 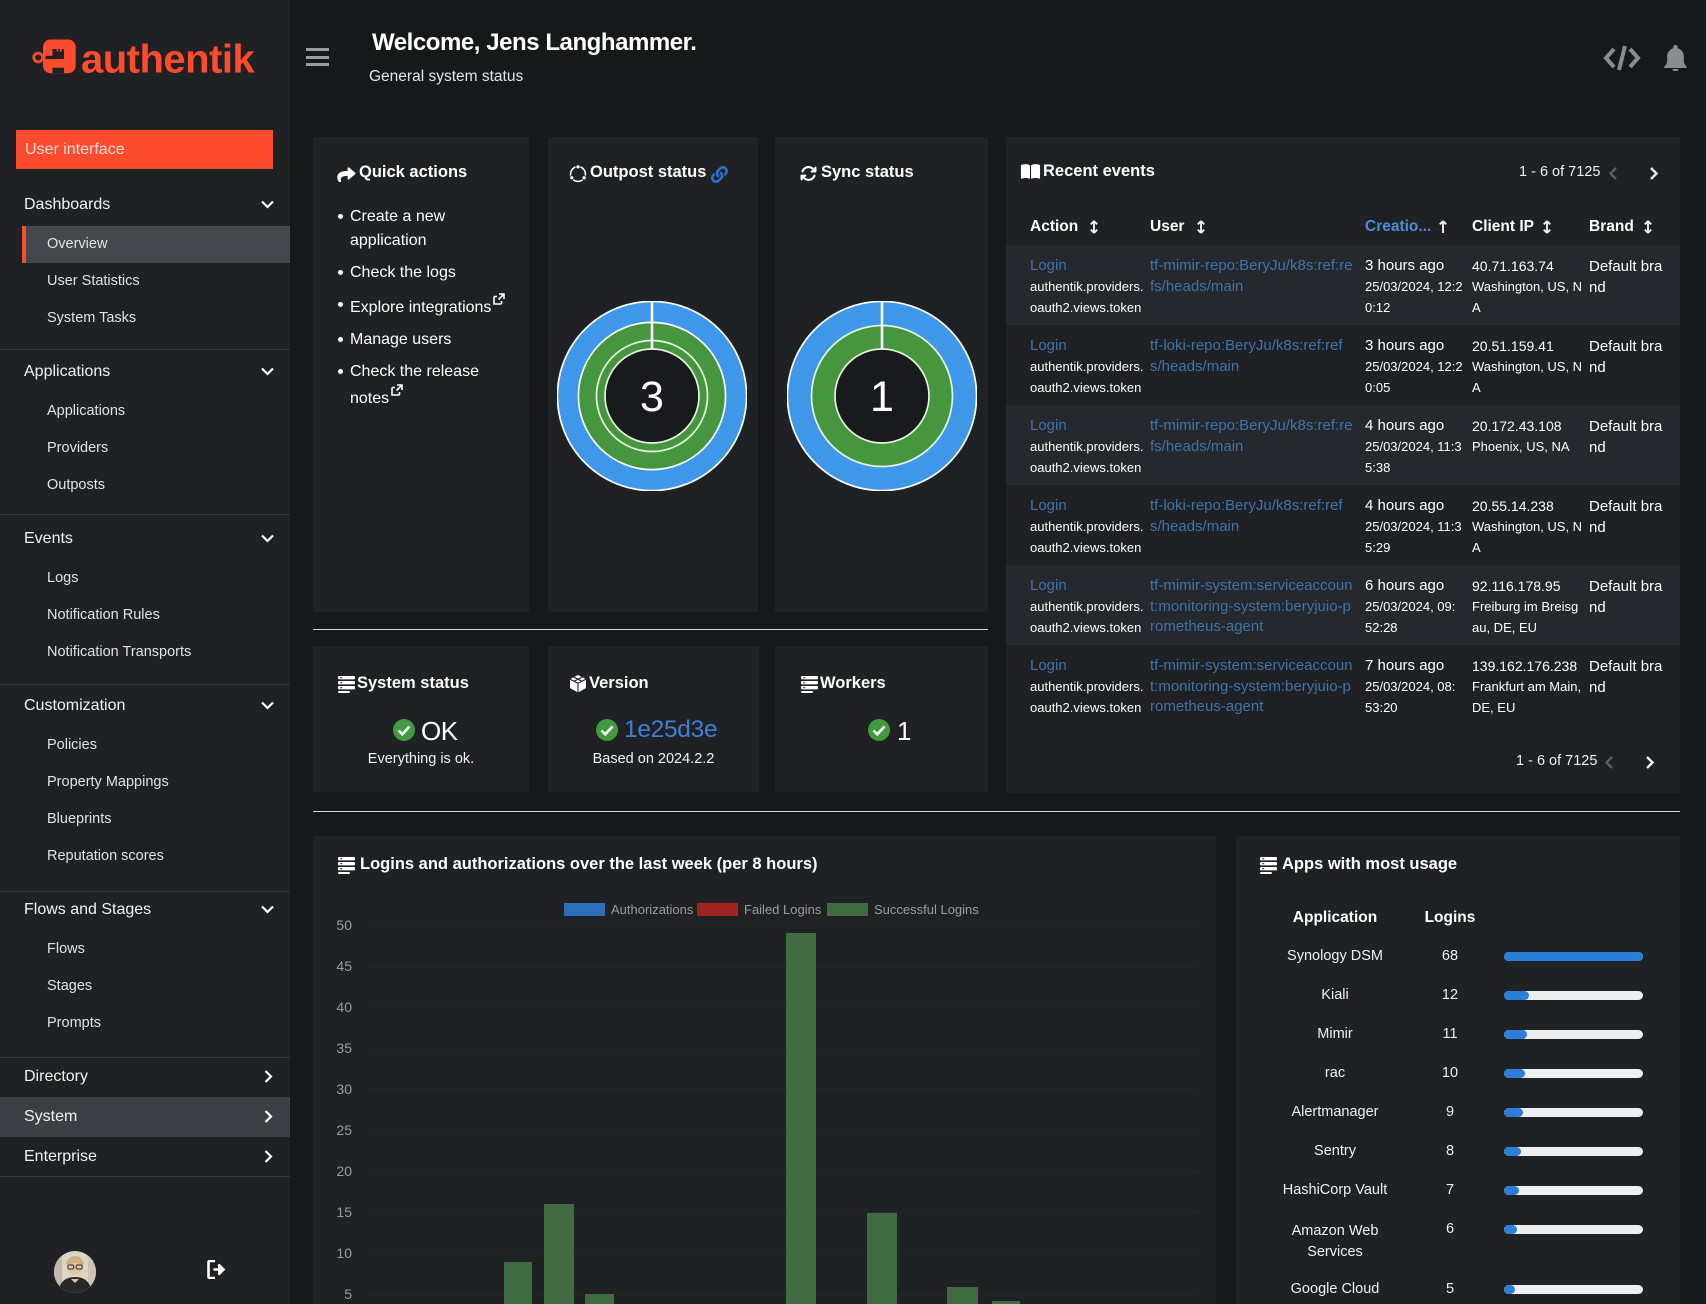 What do you see at coordinates (882, 397) in the screenshot?
I see `svg-text: 1` at bounding box center [882, 397].